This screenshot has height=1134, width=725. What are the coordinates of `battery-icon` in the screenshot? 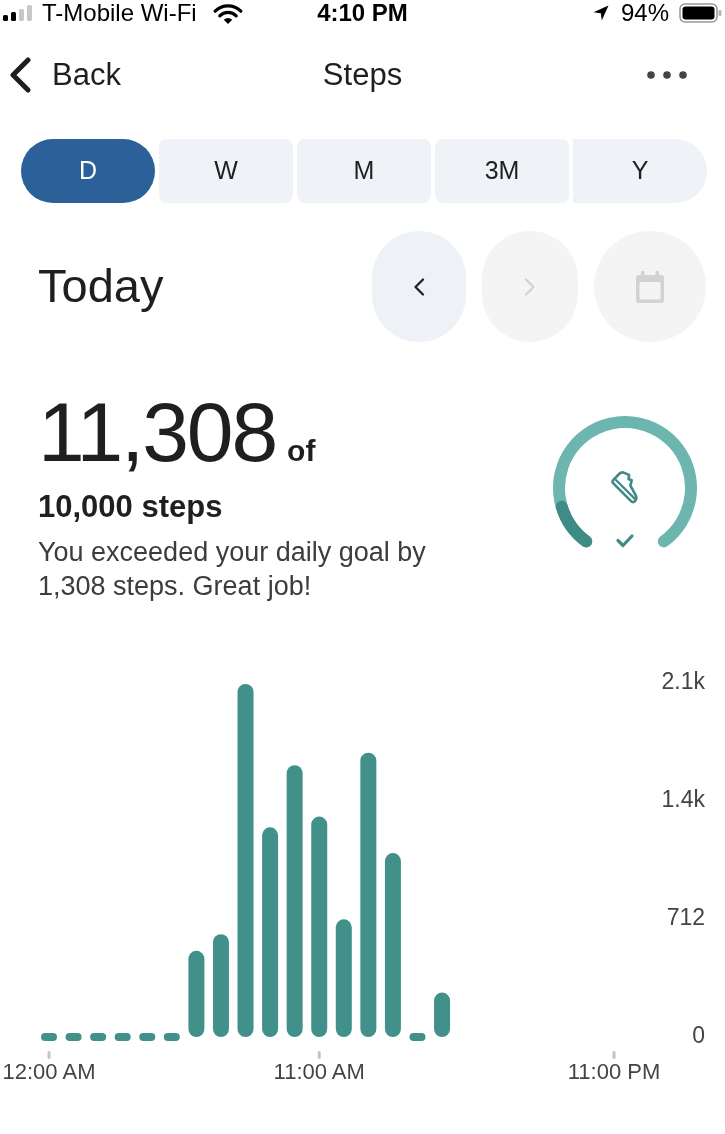 It's located at (700, 13).